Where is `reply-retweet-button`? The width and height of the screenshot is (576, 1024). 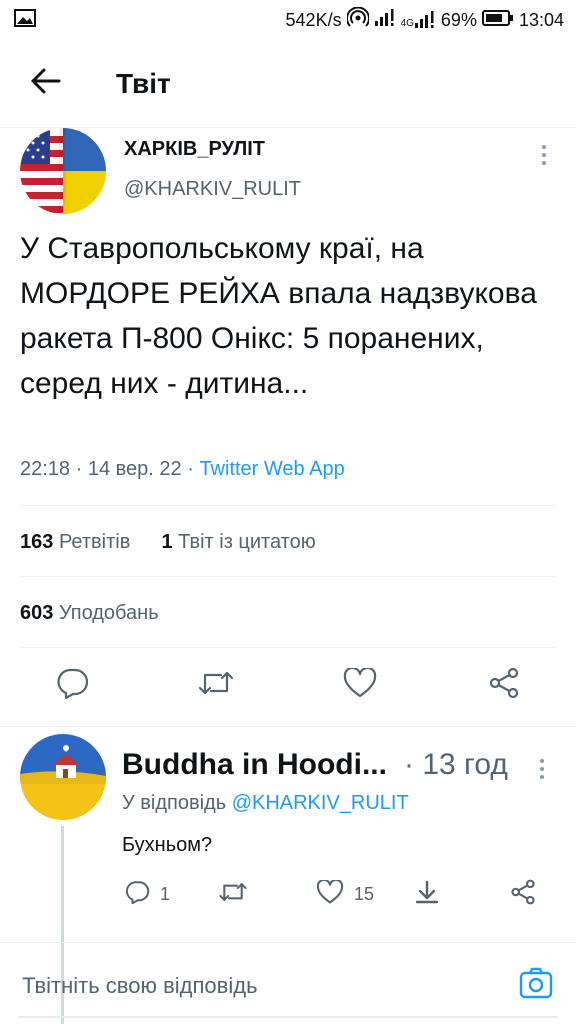 reply-retweet-button is located at coordinates (233, 894).